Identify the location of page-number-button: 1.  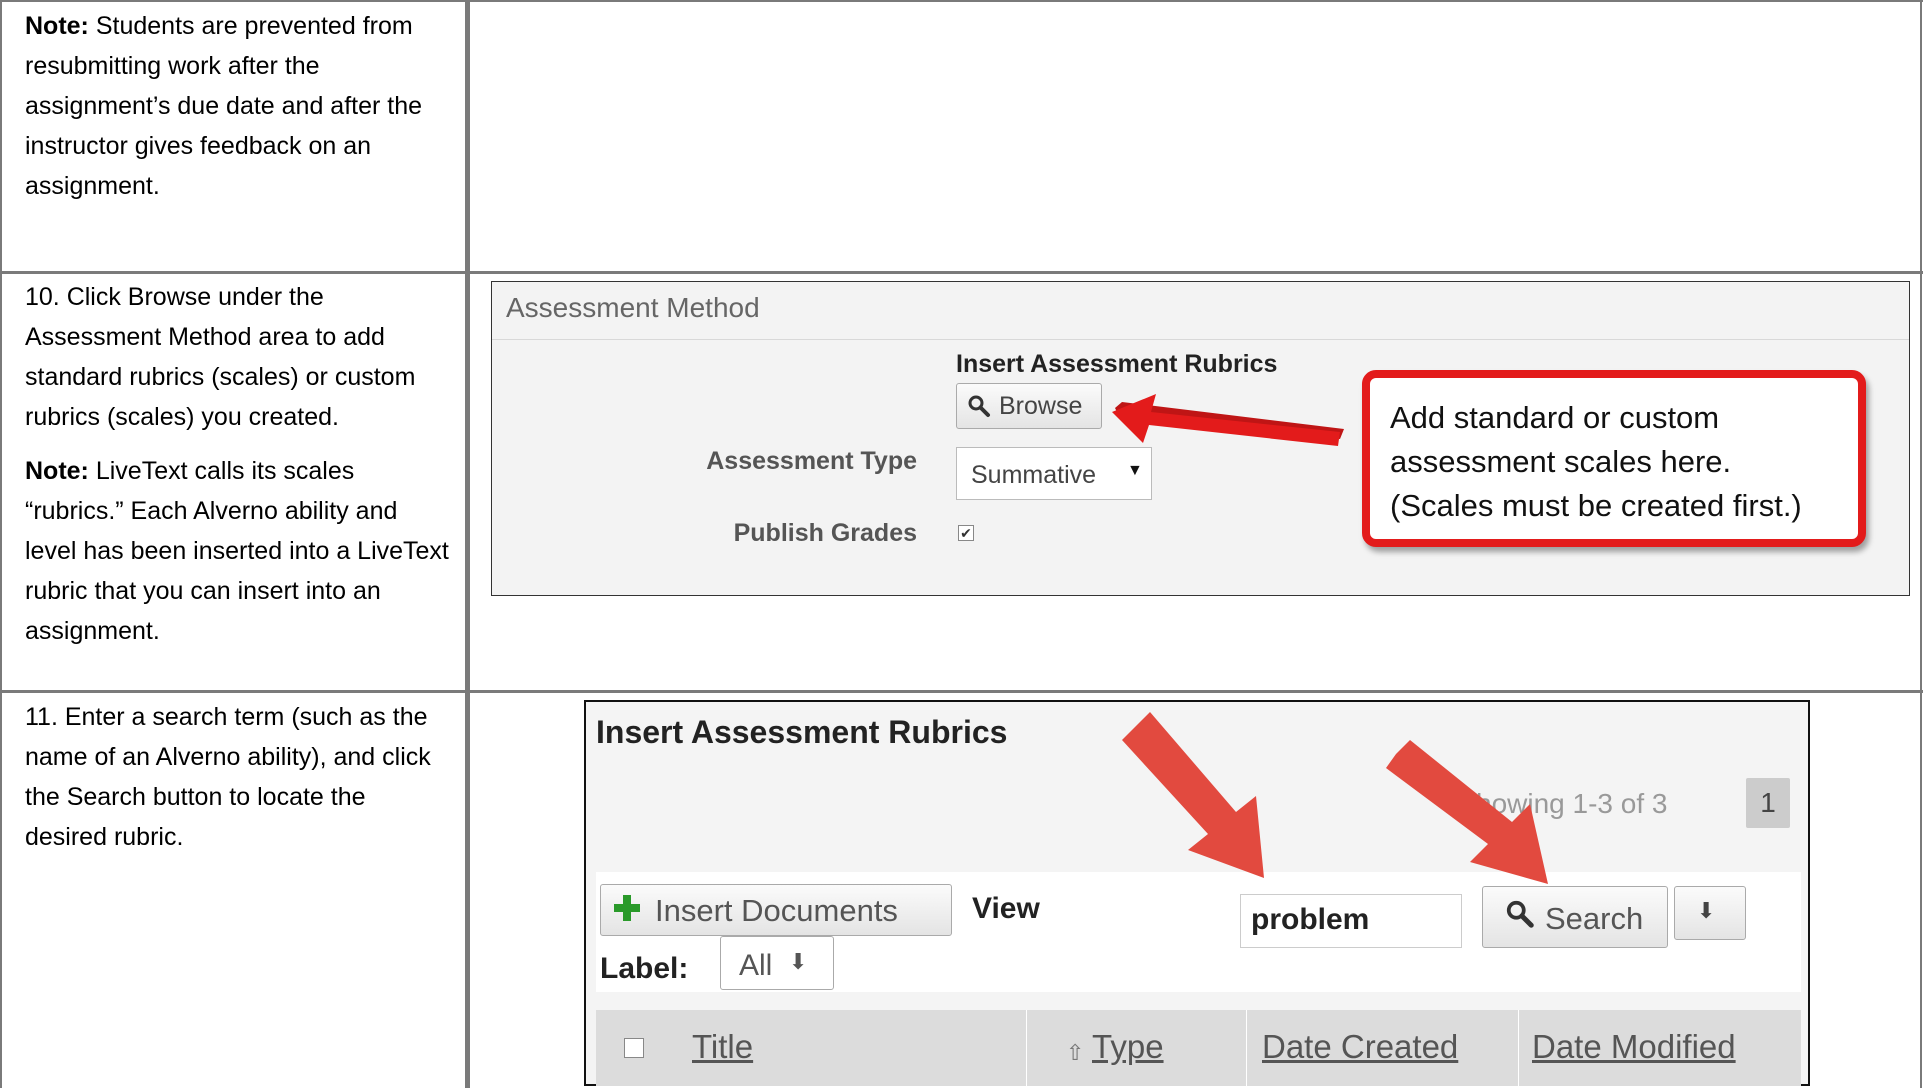
(1768, 803).